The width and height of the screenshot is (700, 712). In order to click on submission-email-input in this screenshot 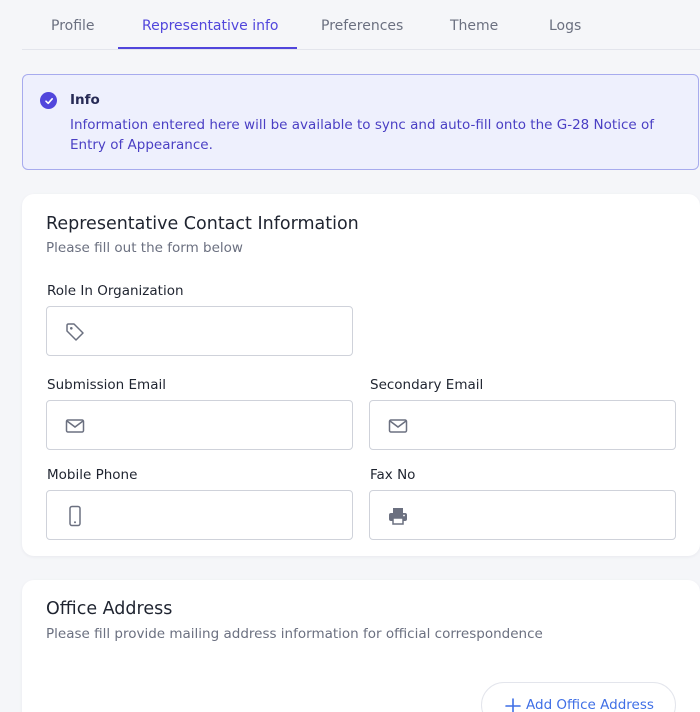, I will do `click(221, 425)`.